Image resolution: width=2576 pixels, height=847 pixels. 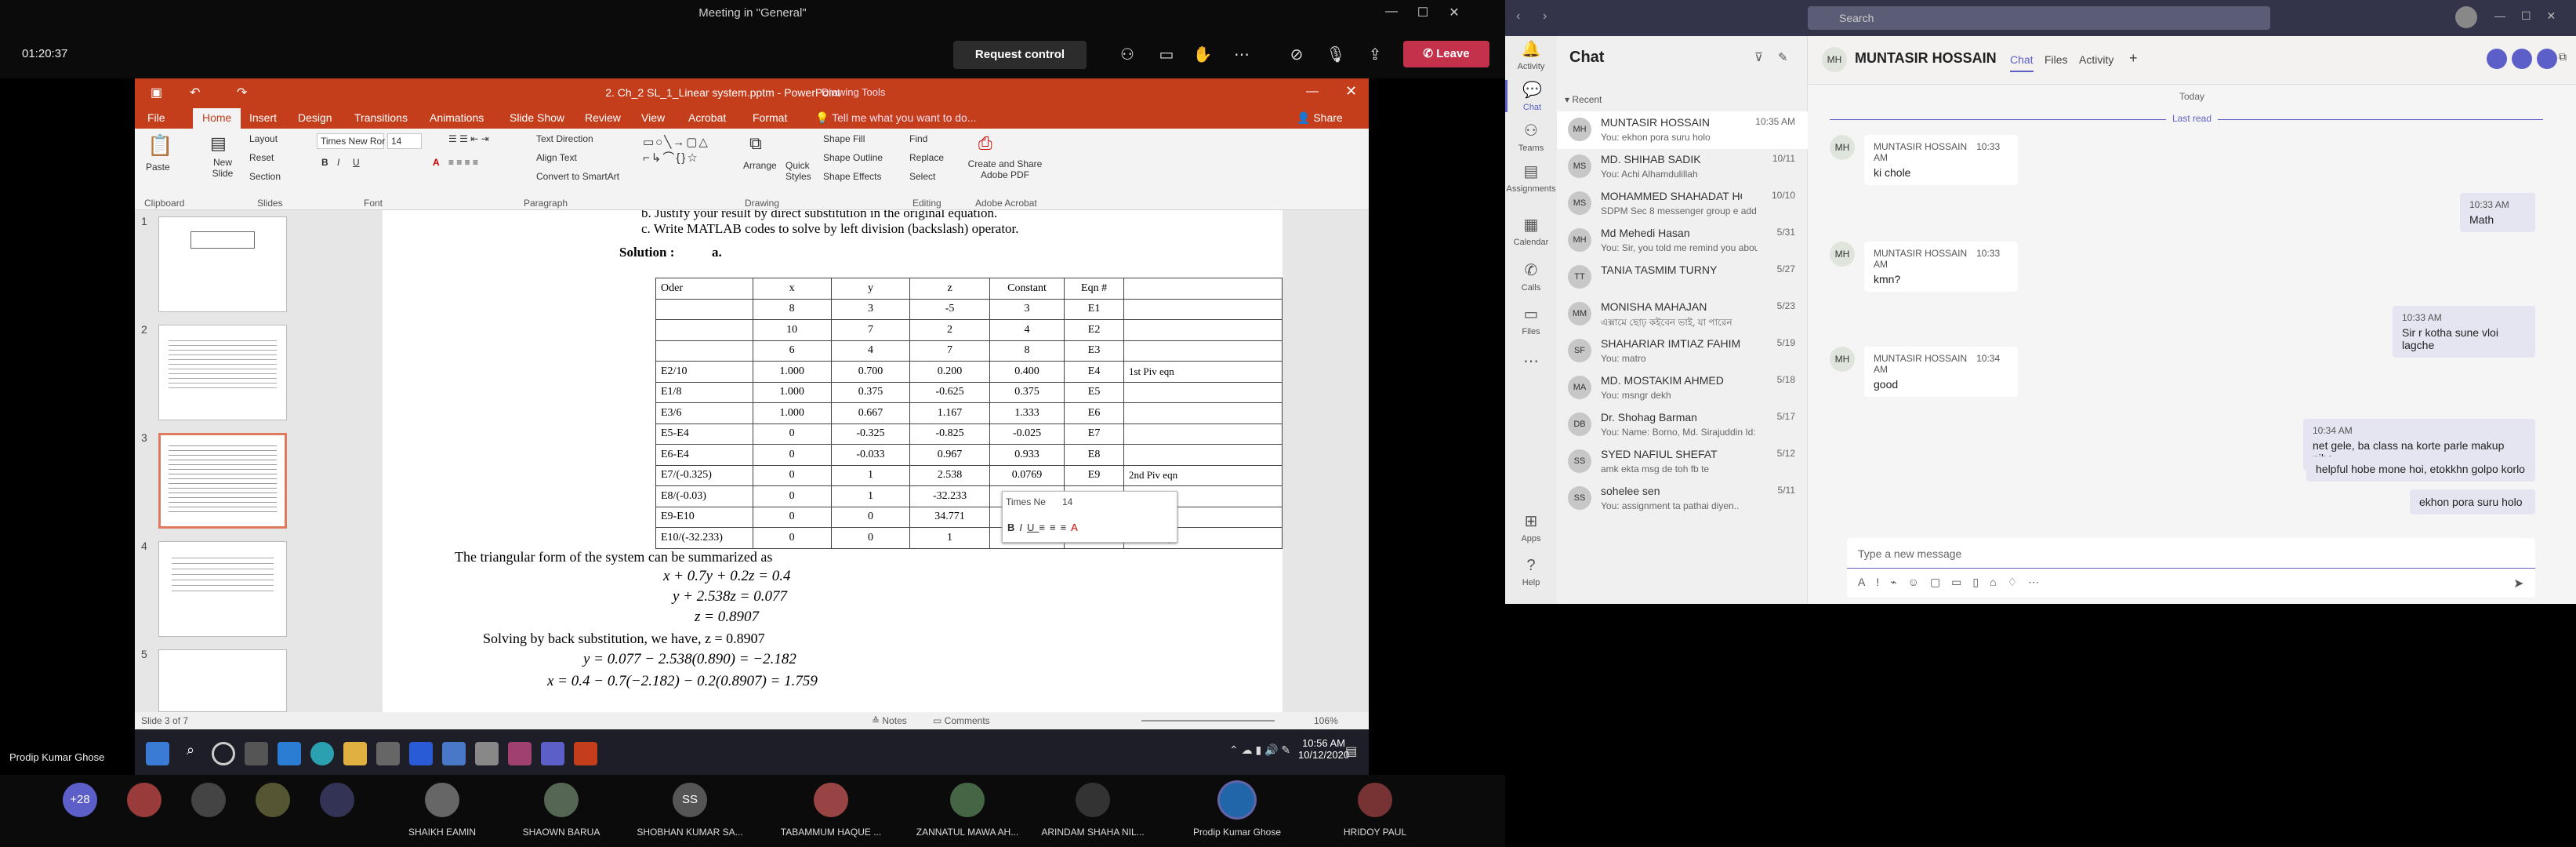 What do you see at coordinates (290, 753) in the screenshot?
I see `mail-icon` at bounding box center [290, 753].